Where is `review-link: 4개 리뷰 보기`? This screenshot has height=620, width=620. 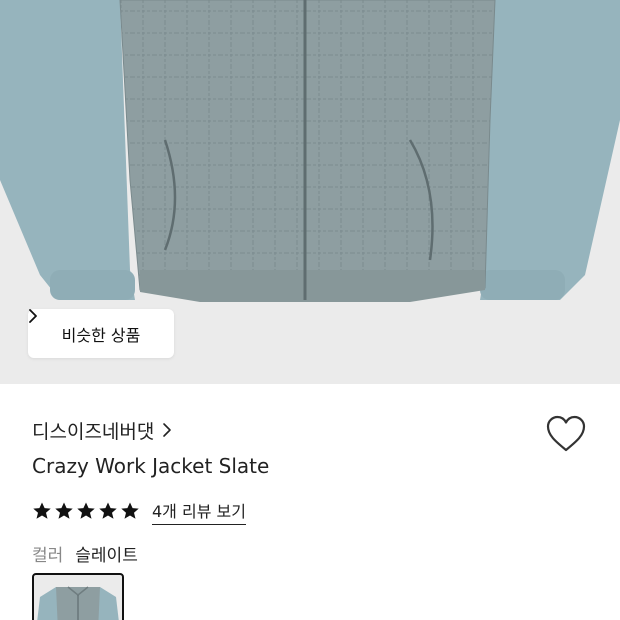
review-link: 4개 리뷰 보기 is located at coordinates (199, 511).